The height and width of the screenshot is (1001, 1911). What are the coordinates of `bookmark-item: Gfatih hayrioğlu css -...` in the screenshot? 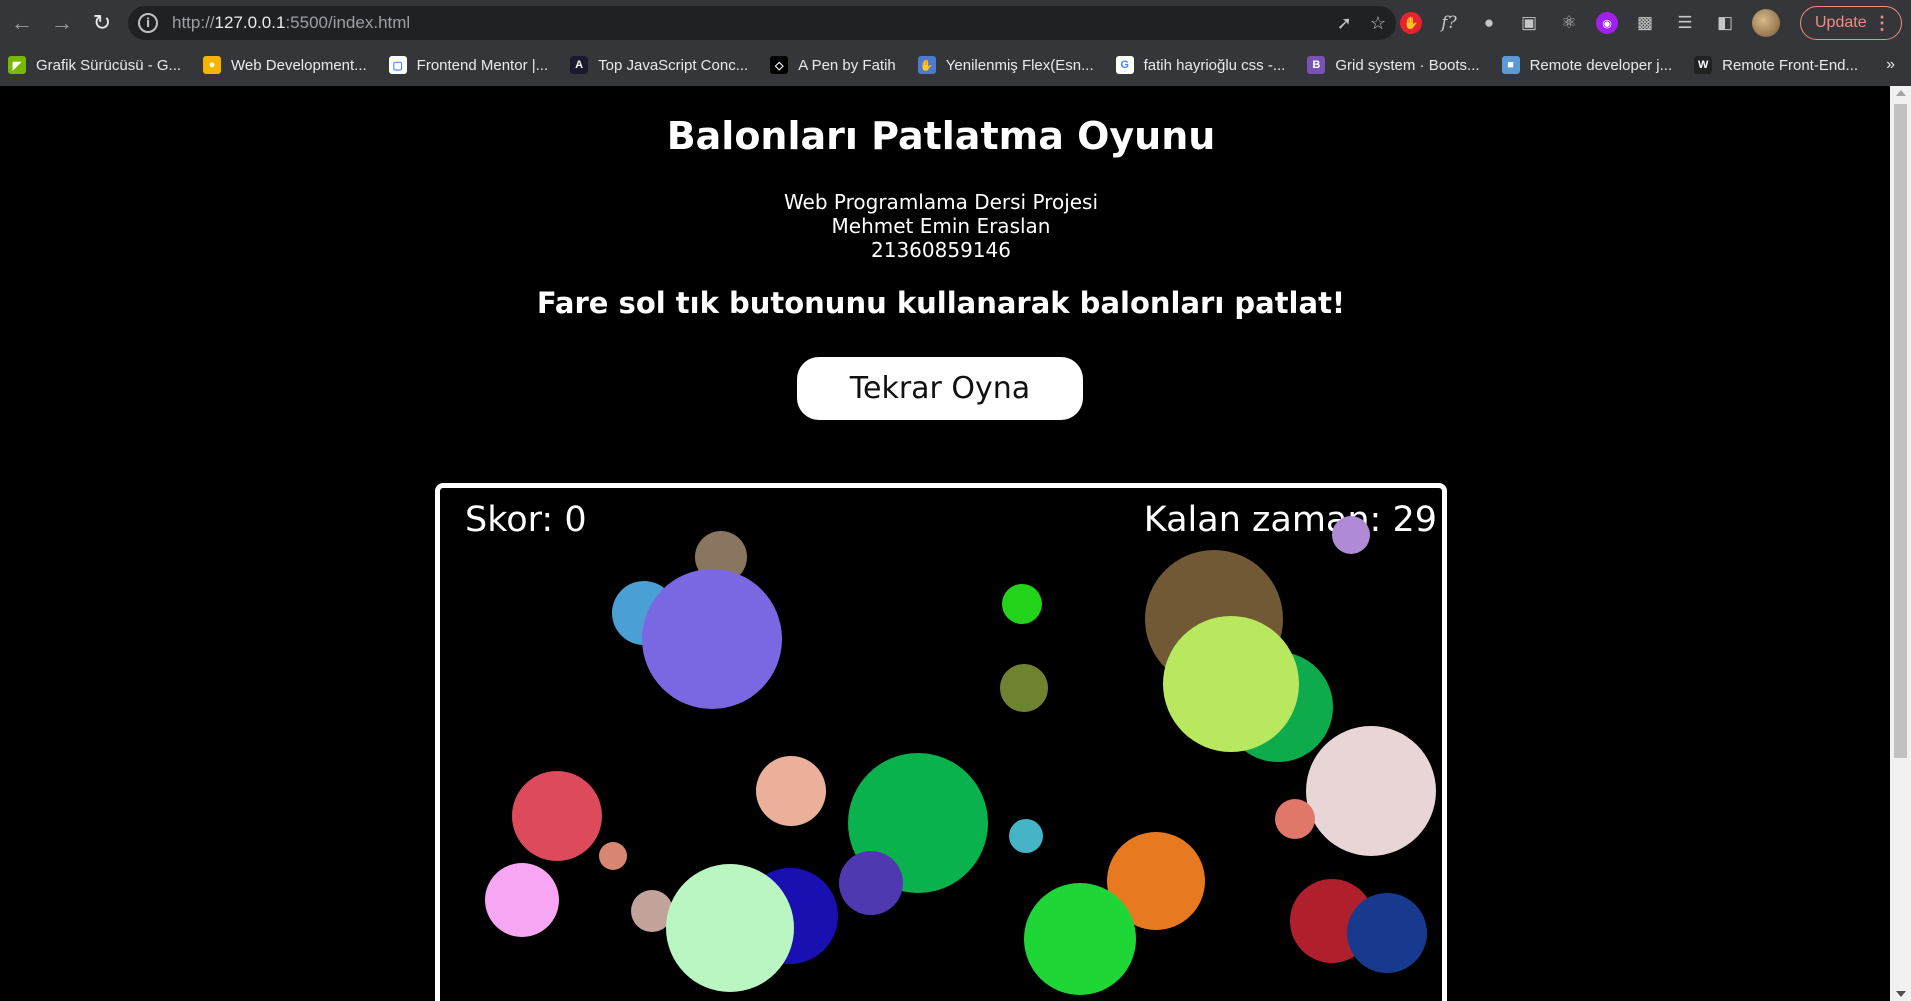 It's located at (1200, 65).